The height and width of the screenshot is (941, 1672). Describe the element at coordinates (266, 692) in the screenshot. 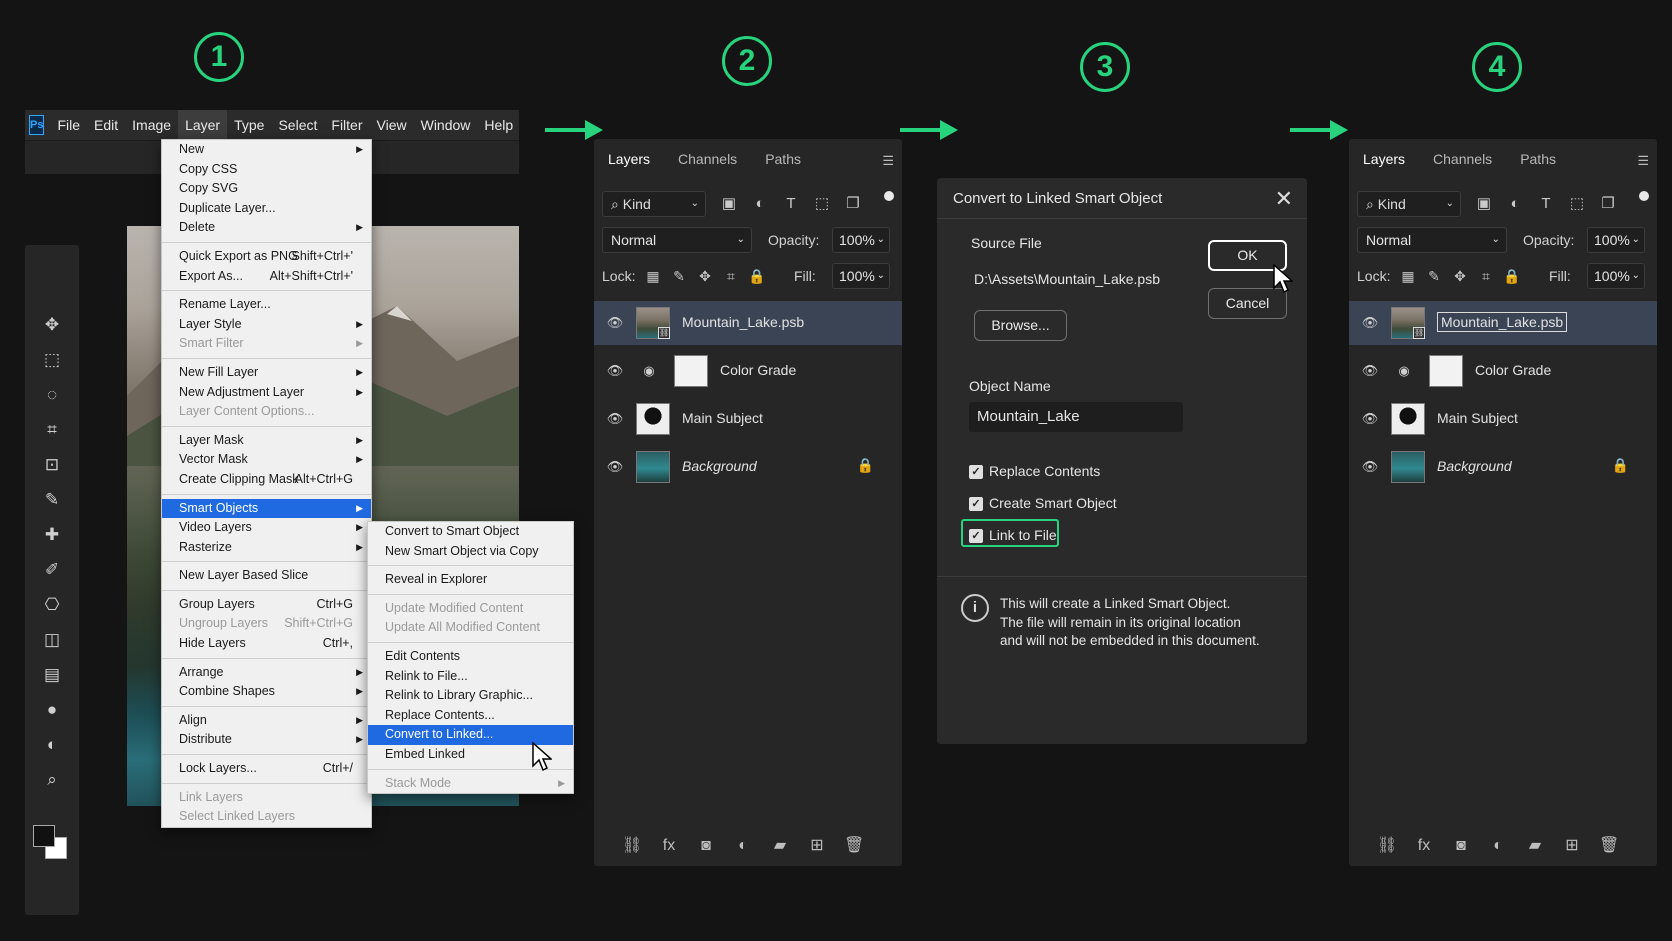

I see `menu-item-combine-shapes: Combine Shapes ▶` at that location.